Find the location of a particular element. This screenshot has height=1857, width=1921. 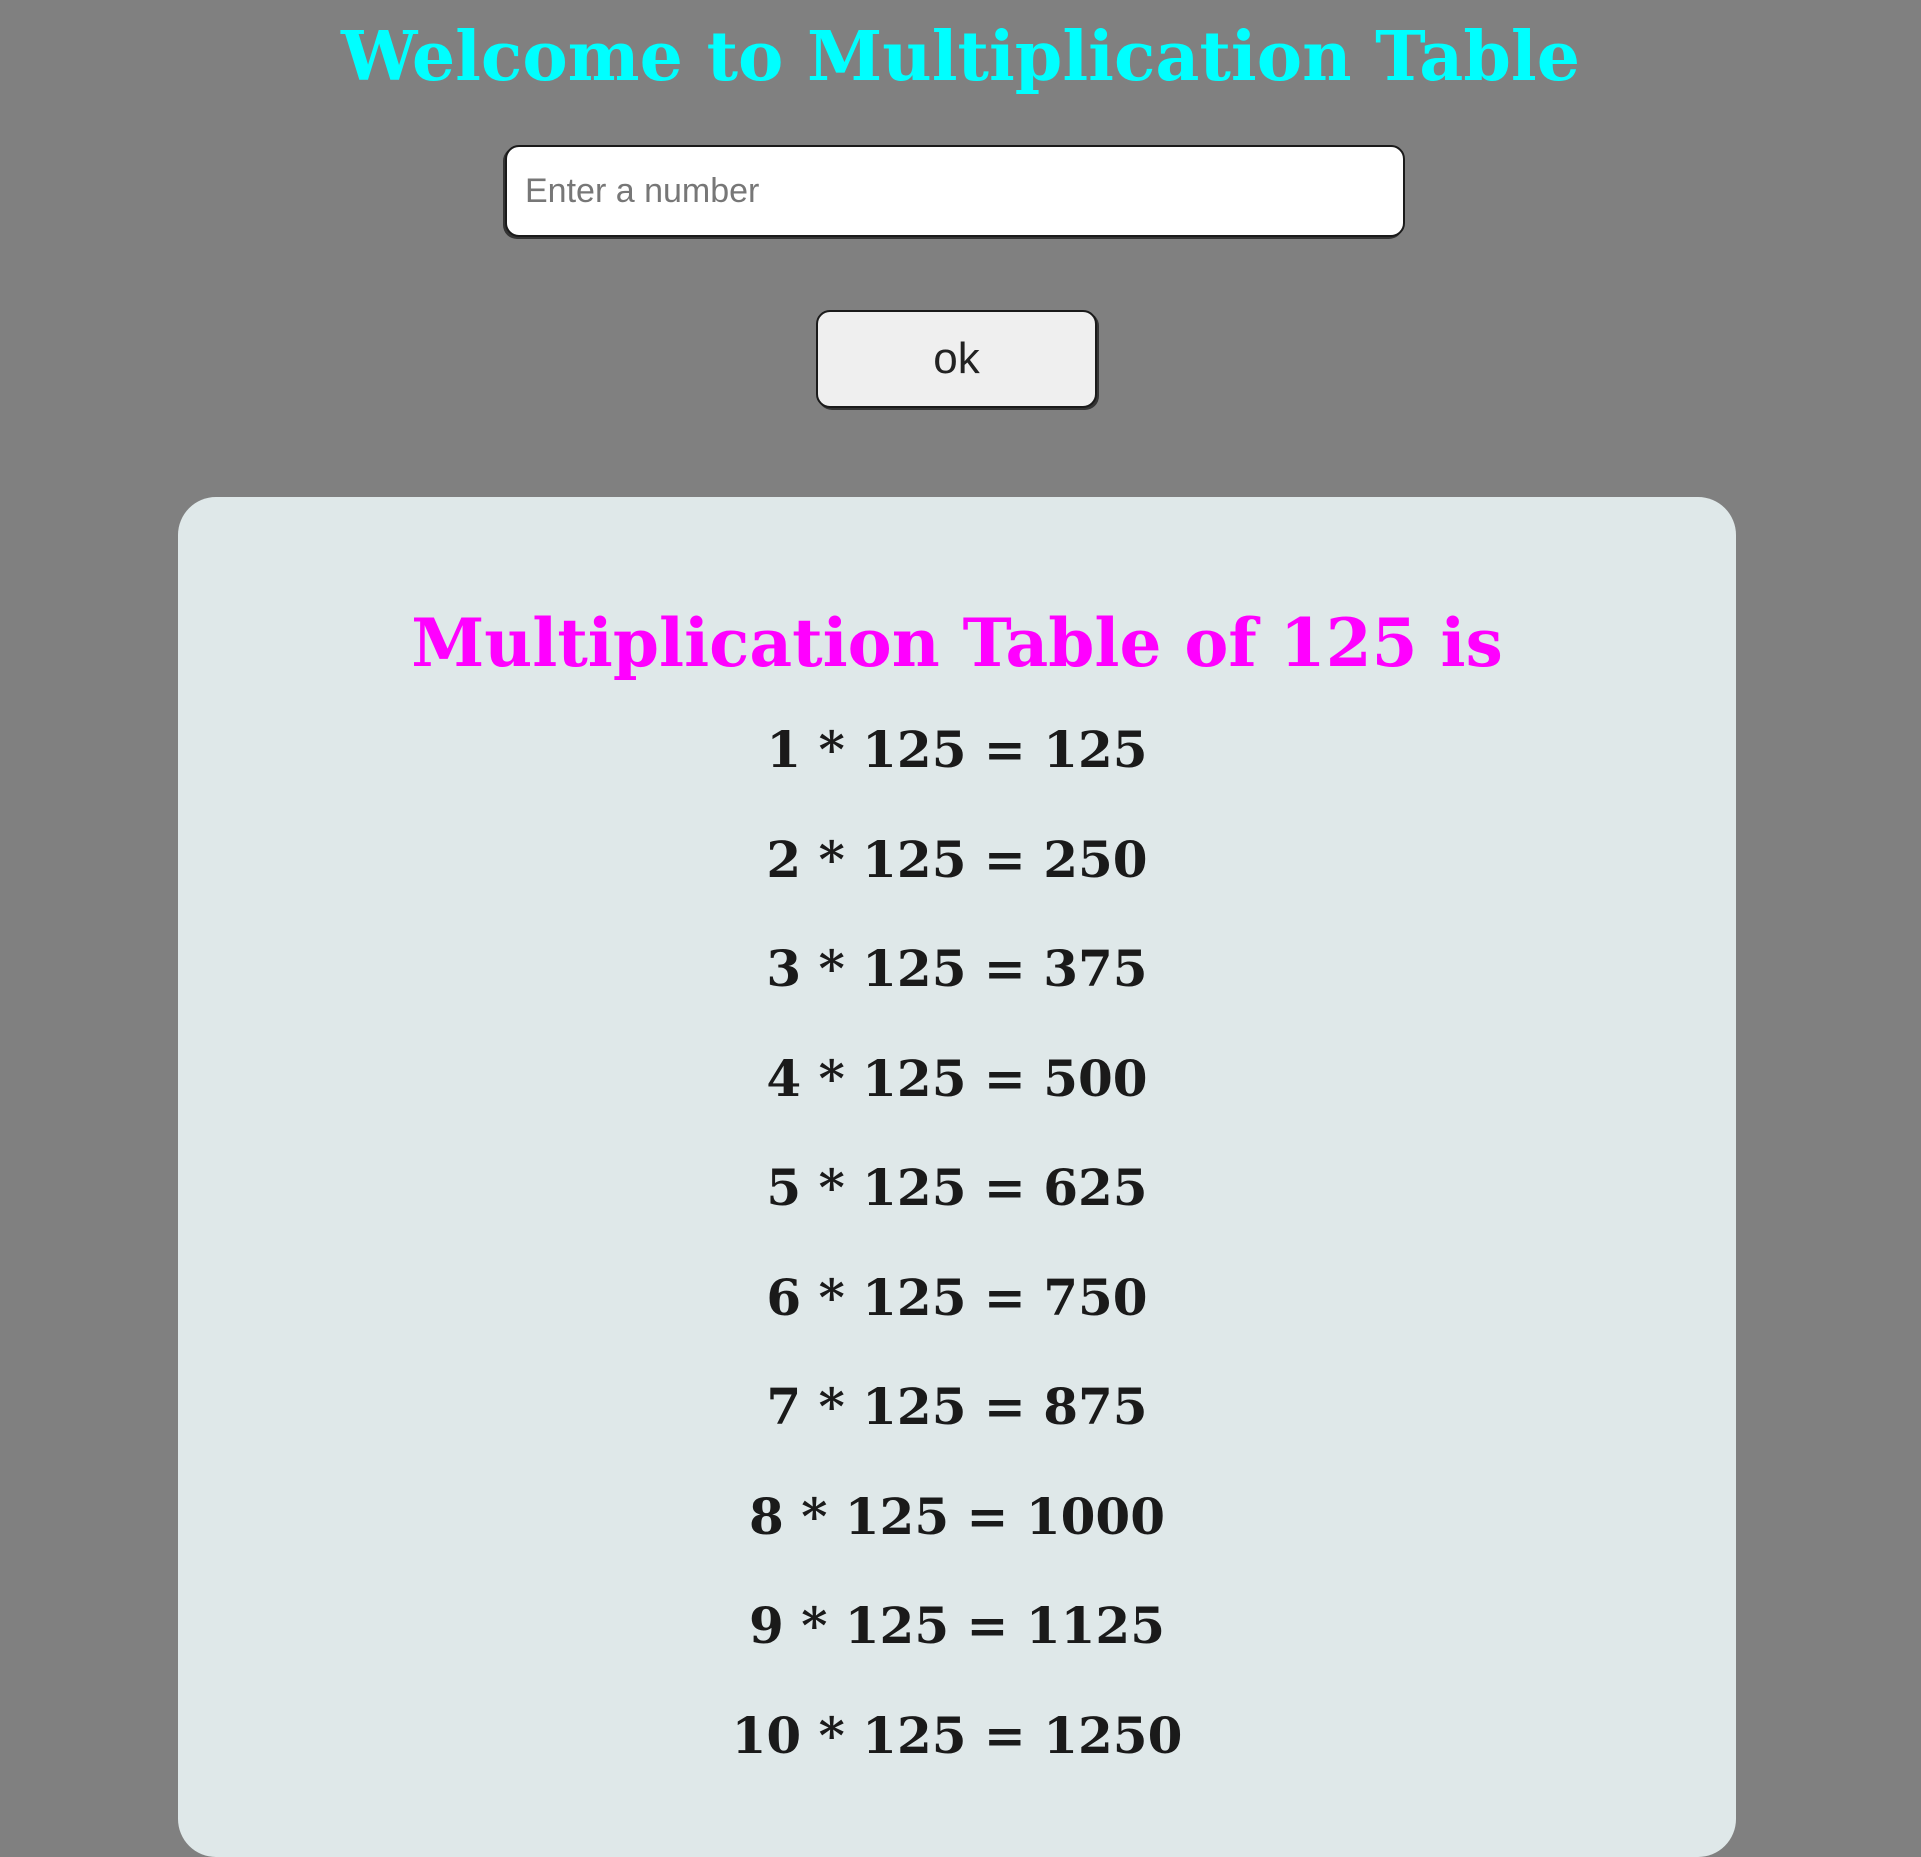

table-row: 2 * 125 = 250 is located at coordinates (957, 859).